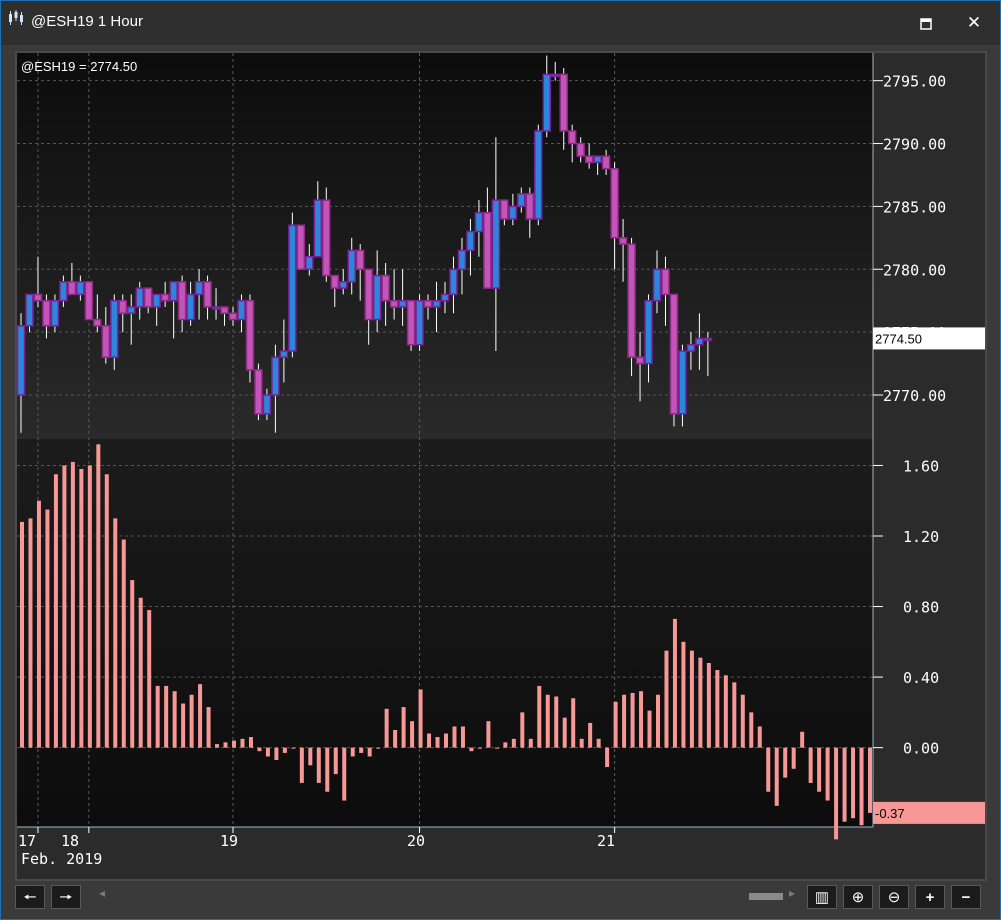  I want to click on scroll-right-button: 🠖, so click(66, 897).